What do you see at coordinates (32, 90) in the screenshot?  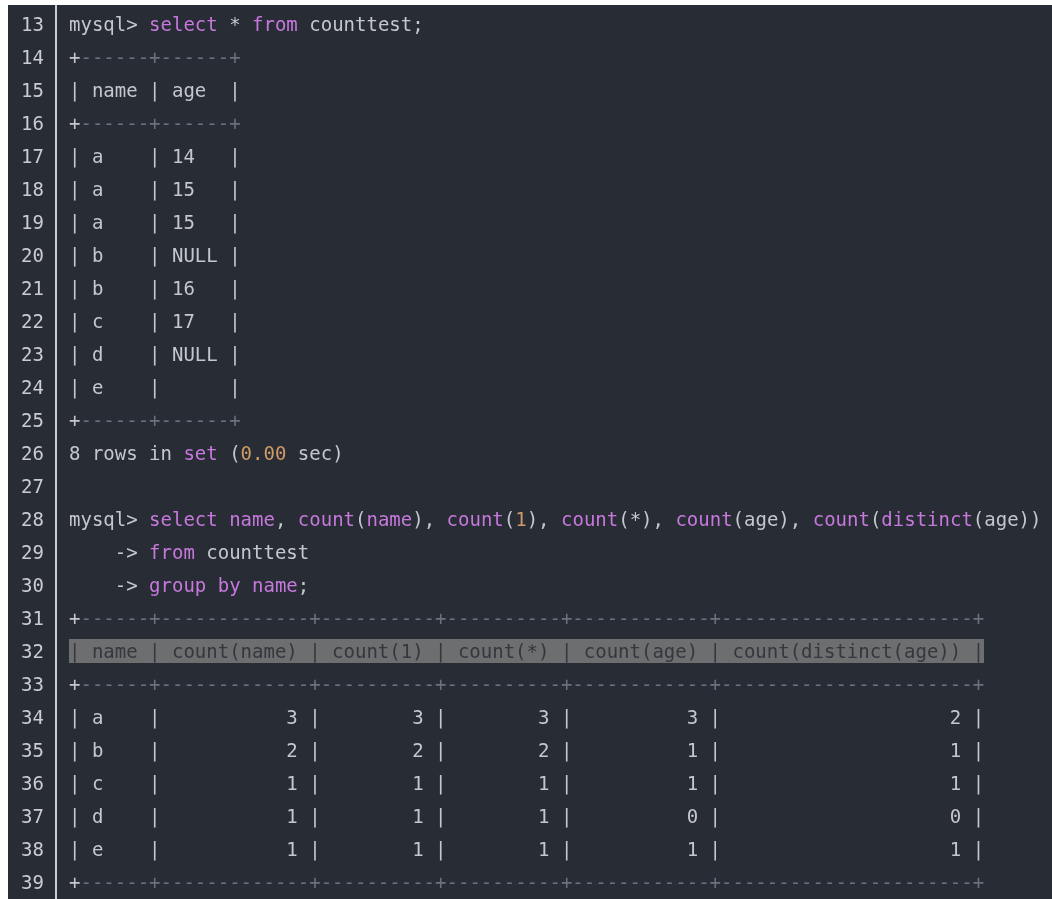 I see `line-number: 15` at bounding box center [32, 90].